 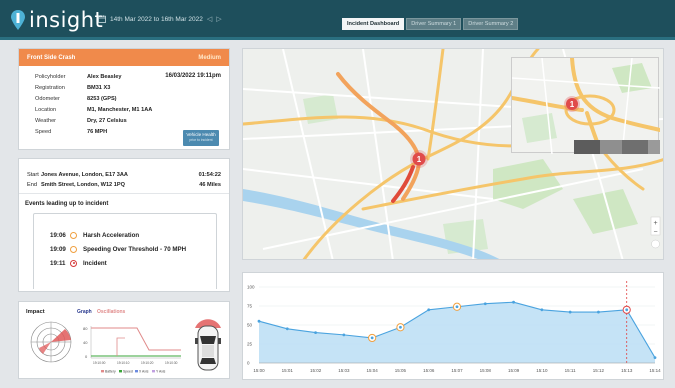 I want to click on mini-y-tick: 40, so click(x=85, y=342).